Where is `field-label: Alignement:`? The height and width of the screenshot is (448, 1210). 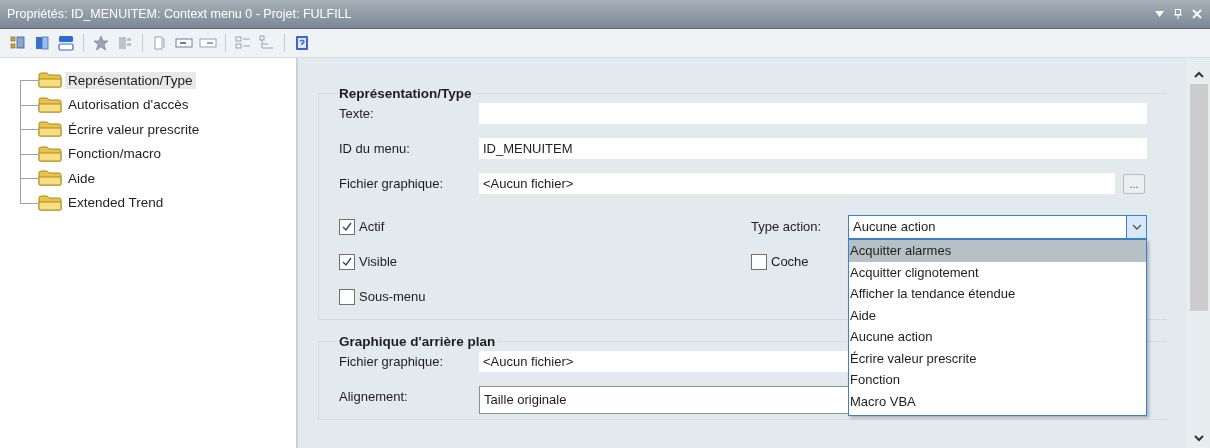
field-label: Alignement: is located at coordinates (374, 396).